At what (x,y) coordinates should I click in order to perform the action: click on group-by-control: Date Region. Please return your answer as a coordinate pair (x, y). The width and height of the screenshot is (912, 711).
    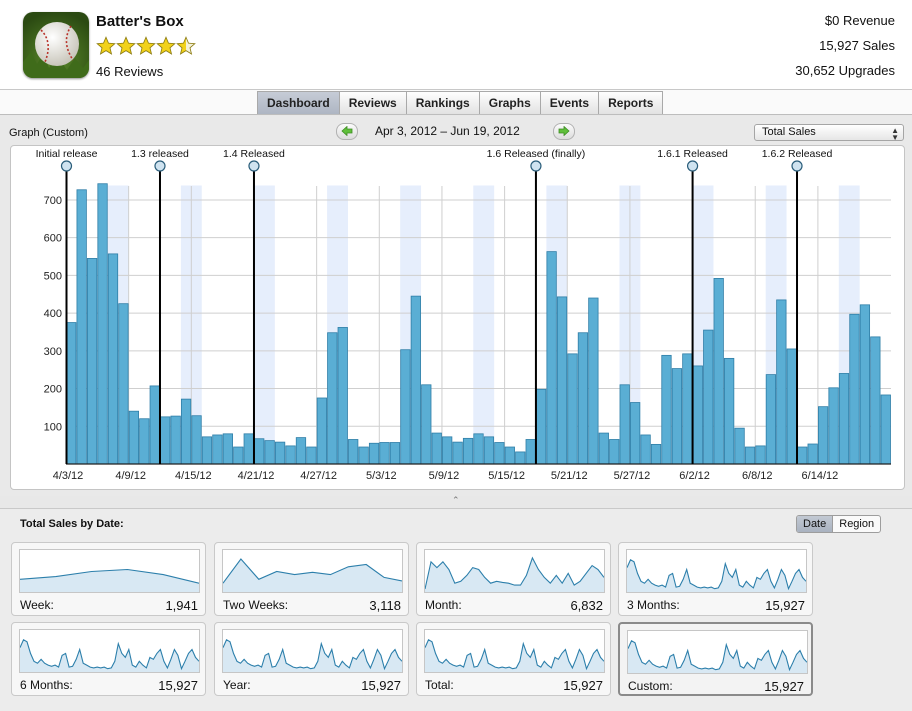
    Looking at the image, I should click on (839, 524).